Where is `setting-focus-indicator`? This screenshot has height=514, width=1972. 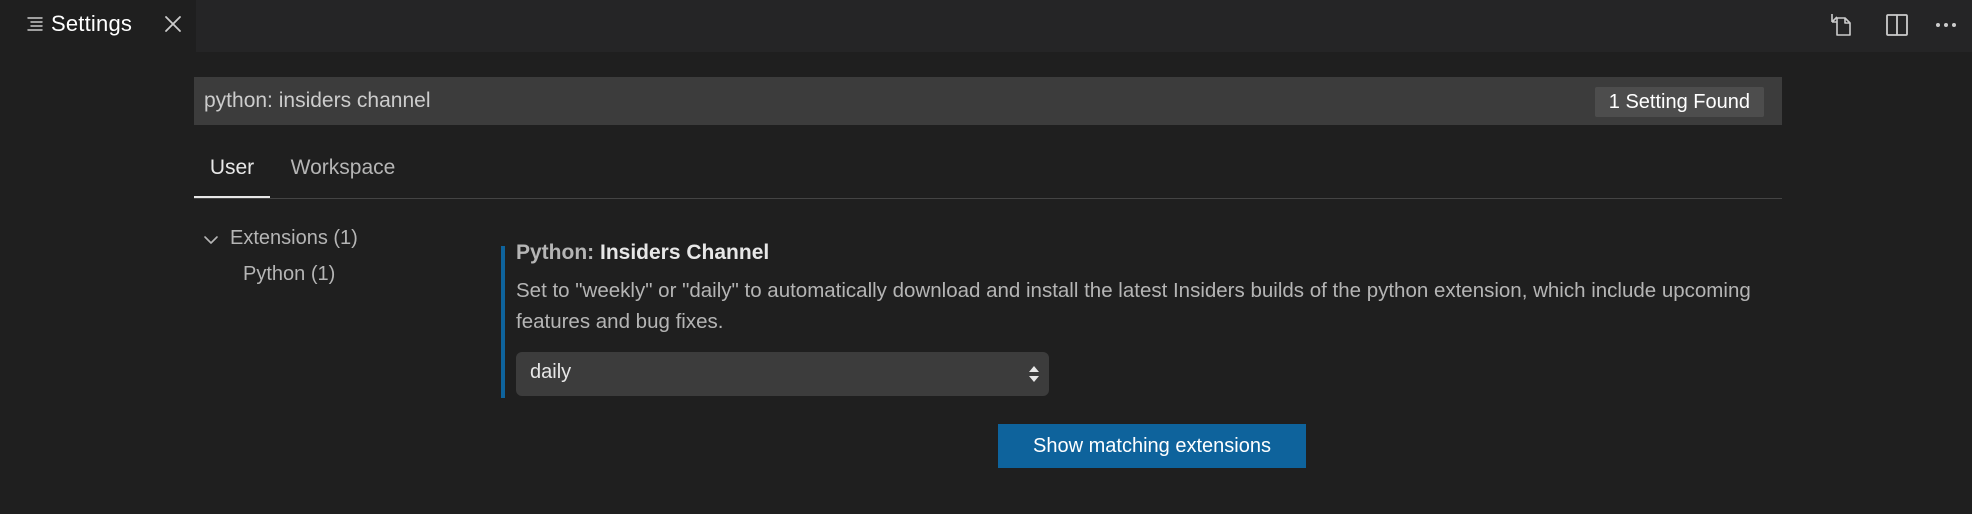 setting-focus-indicator is located at coordinates (503, 322).